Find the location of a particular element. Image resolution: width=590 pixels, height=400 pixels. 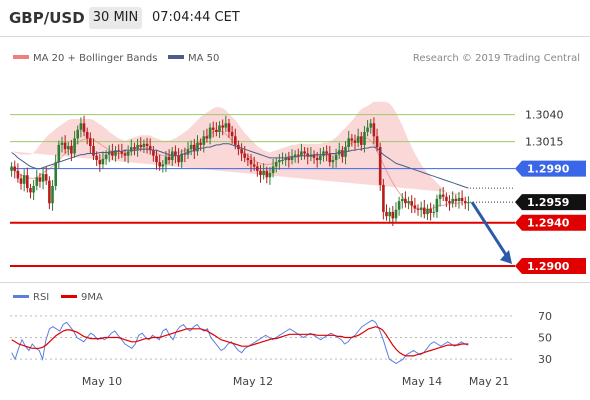

level-label-1.3040: 1.3040 is located at coordinates (544, 115).